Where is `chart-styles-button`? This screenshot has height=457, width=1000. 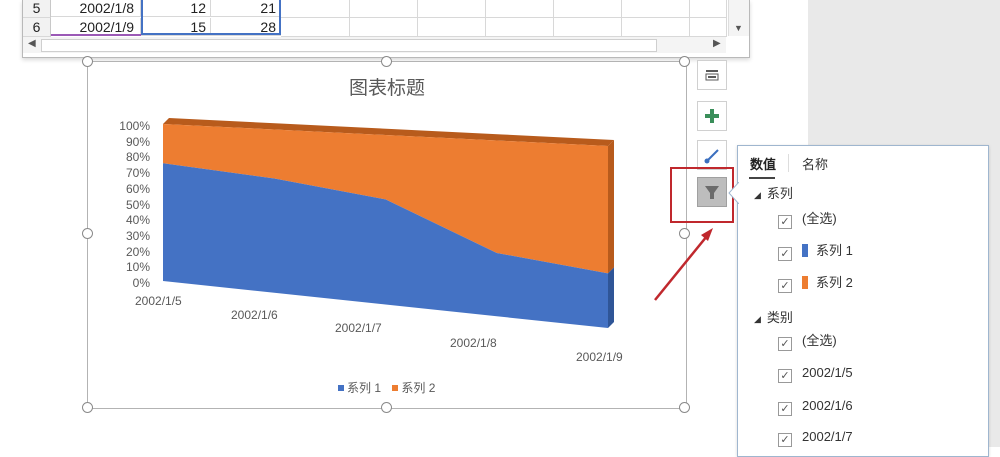
chart-styles-button is located at coordinates (712, 75).